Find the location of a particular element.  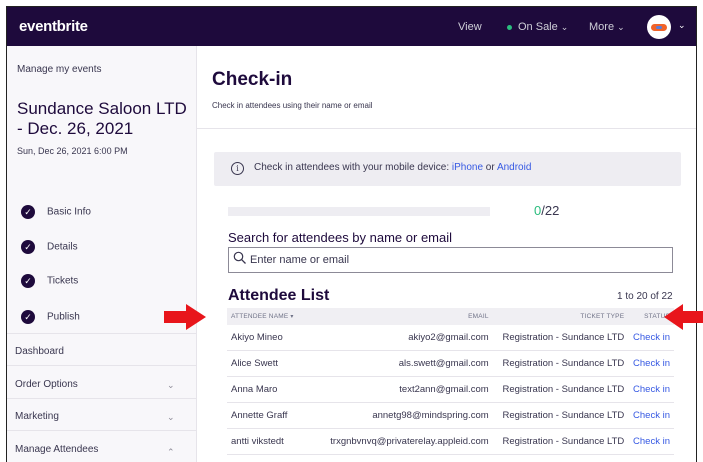

banner-or: or is located at coordinates (490, 167).